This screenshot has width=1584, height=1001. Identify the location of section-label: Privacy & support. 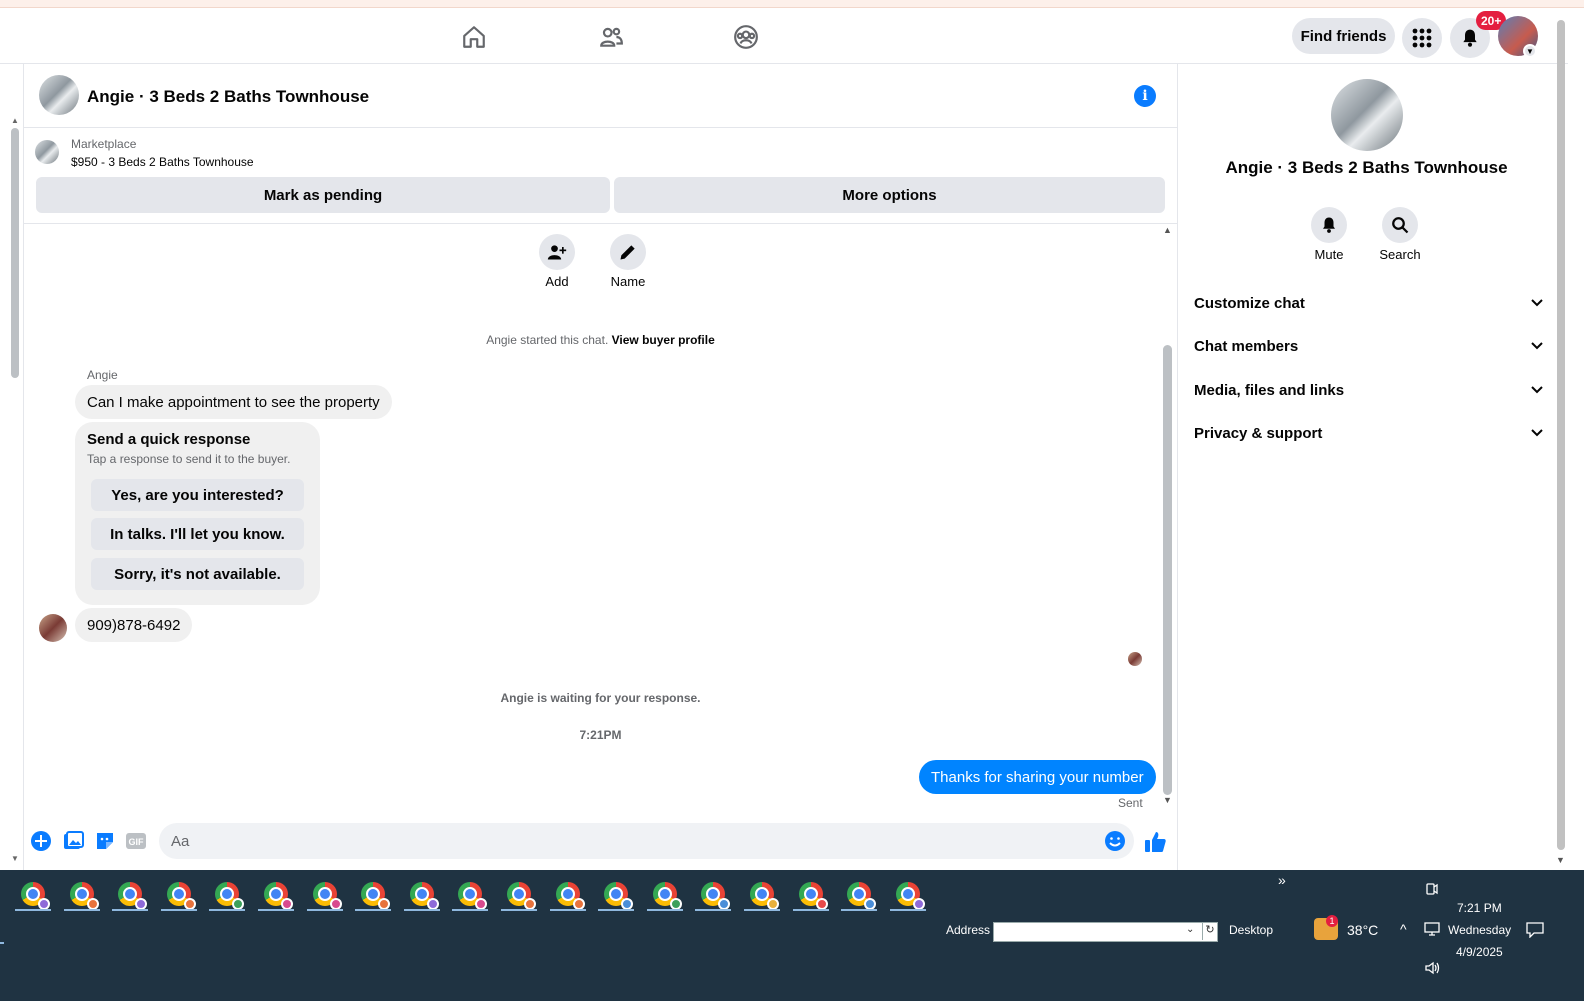
(1258, 433).